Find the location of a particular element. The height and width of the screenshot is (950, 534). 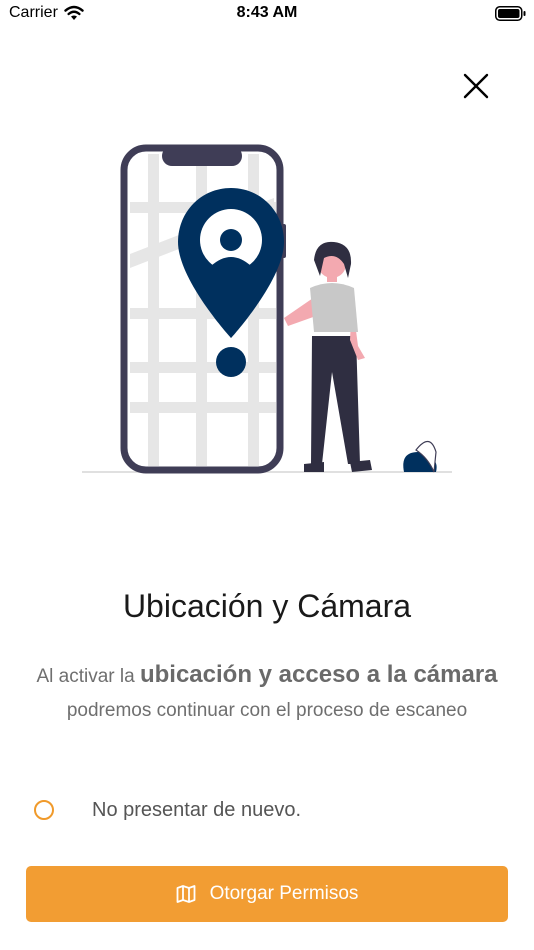

phone-illustration is located at coordinates (203, 309).